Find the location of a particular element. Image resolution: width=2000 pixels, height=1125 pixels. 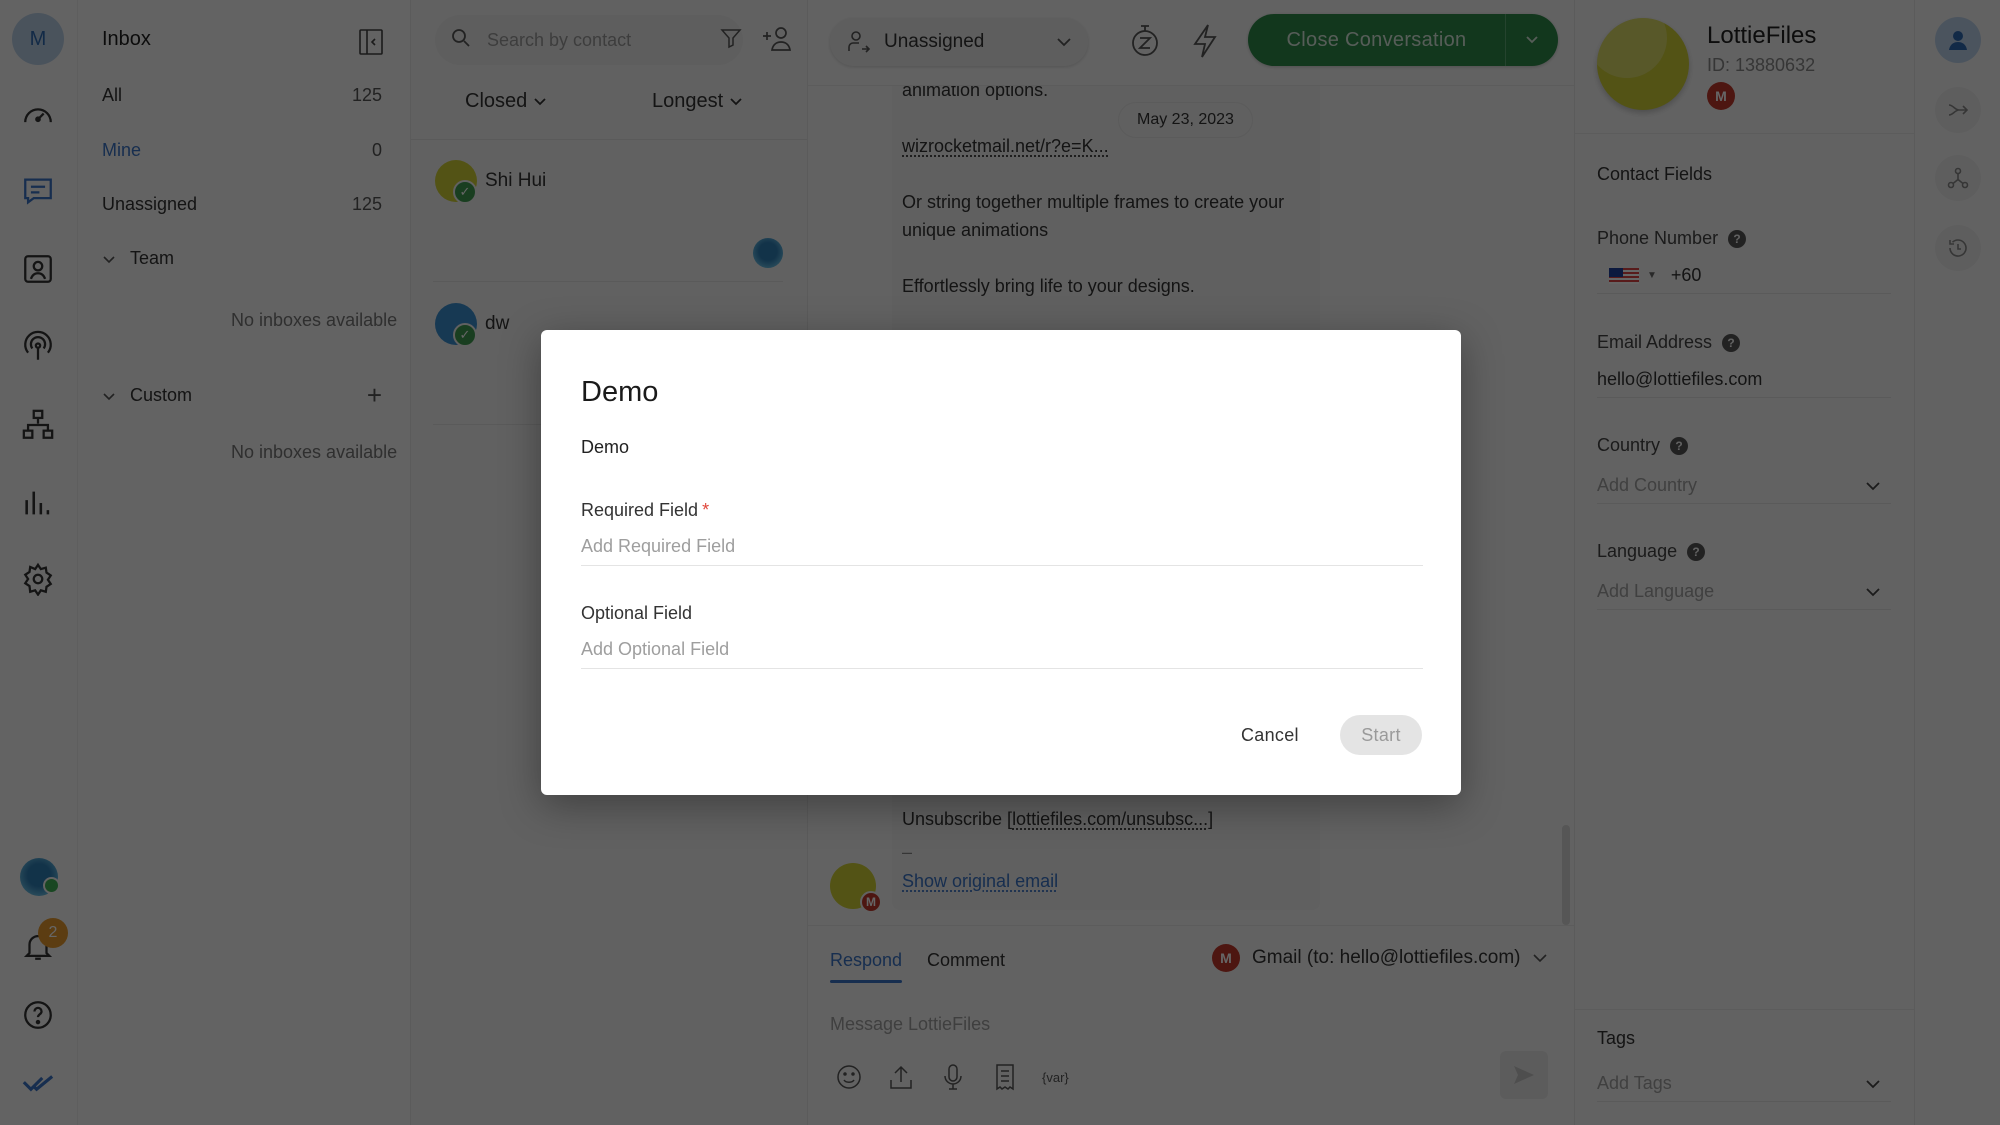

optional-field-label: Optional Field is located at coordinates (637, 613).